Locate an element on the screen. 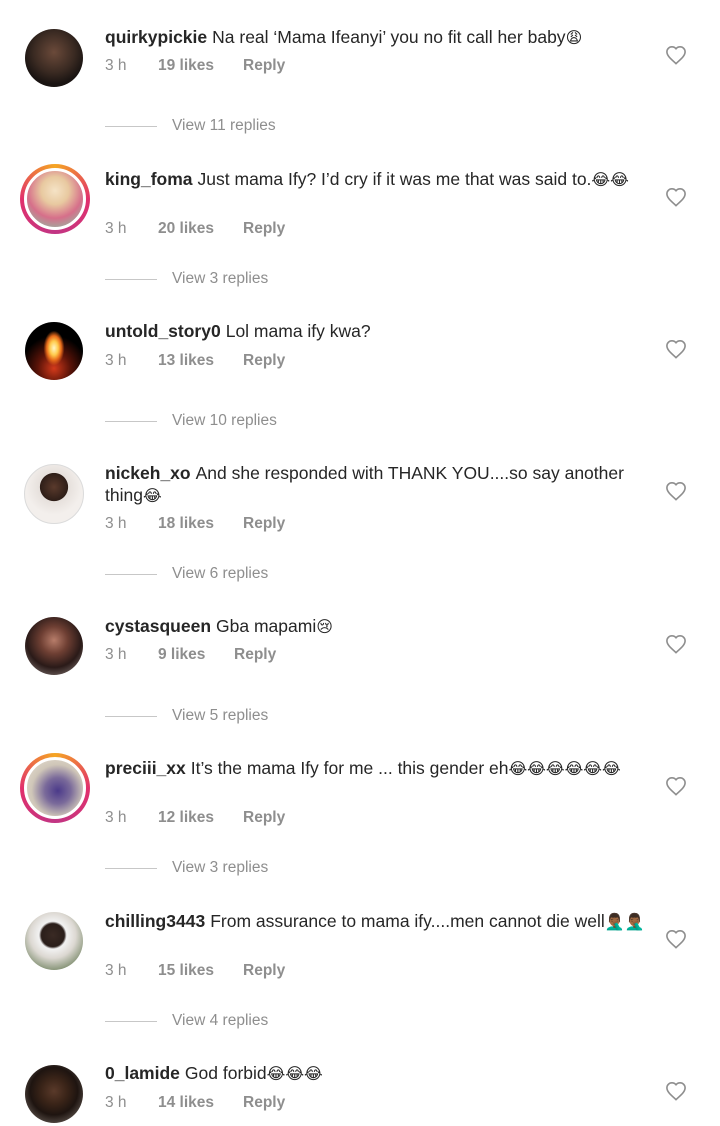 The width and height of the screenshot is (720, 1126). comment-emoji: 😂😂😂 is located at coordinates (294, 1073).